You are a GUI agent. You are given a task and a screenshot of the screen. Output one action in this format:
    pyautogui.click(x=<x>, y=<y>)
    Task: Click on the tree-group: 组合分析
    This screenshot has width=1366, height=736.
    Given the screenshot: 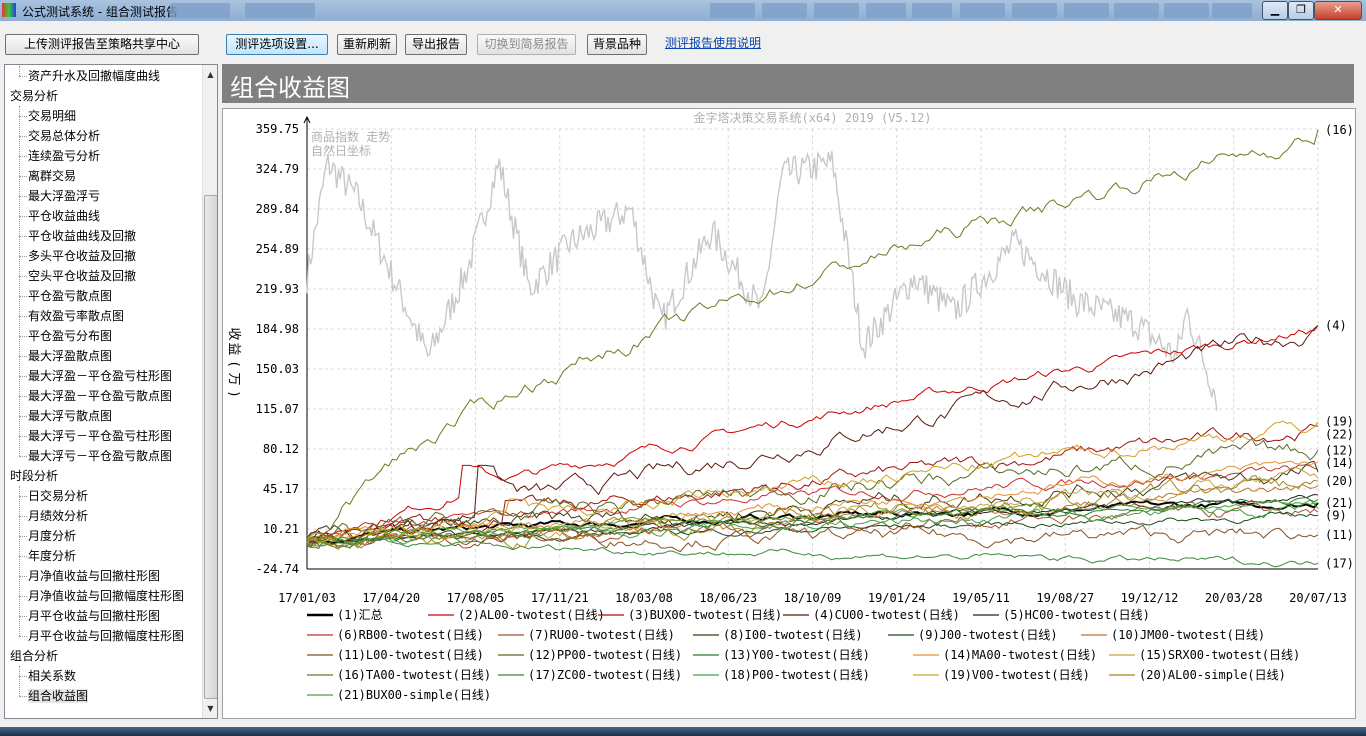 What is the action you would take?
    pyautogui.click(x=34, y=656)
    